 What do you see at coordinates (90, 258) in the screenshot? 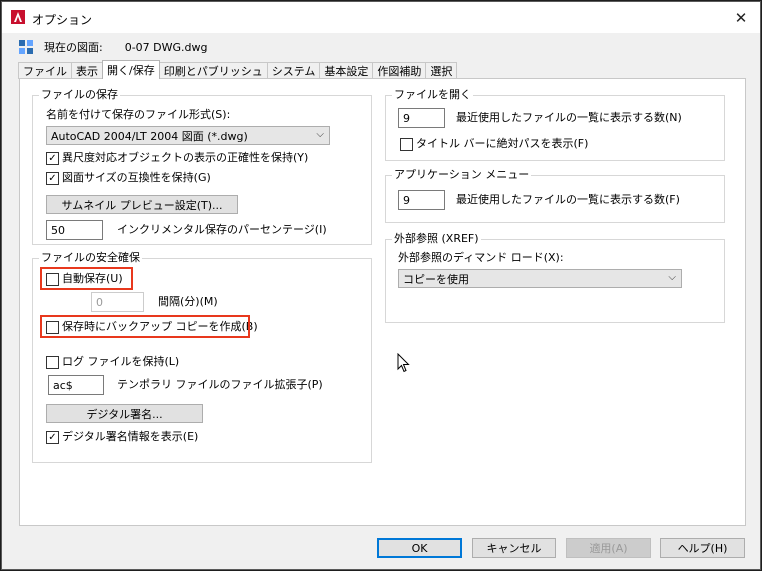
I see `file-safety-legend: ファイルの安全確保` at bounding box center [90, 258].